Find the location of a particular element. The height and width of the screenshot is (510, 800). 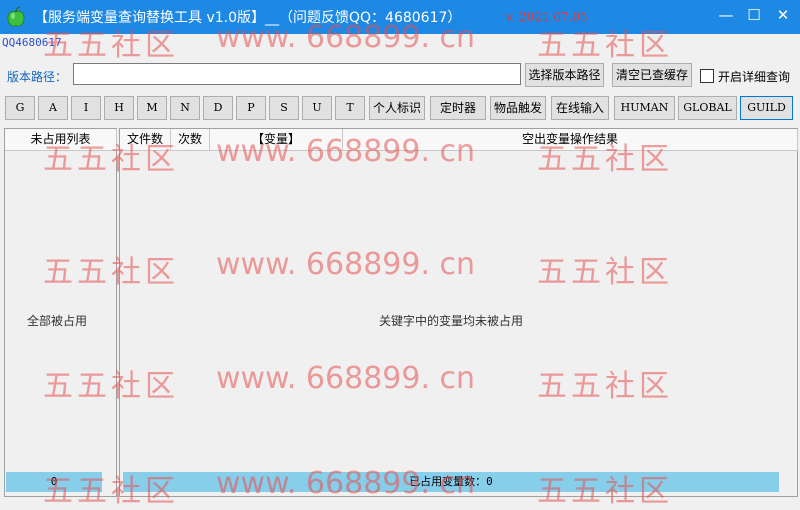

letter-a-button: A is located at coordinates (53, 108).